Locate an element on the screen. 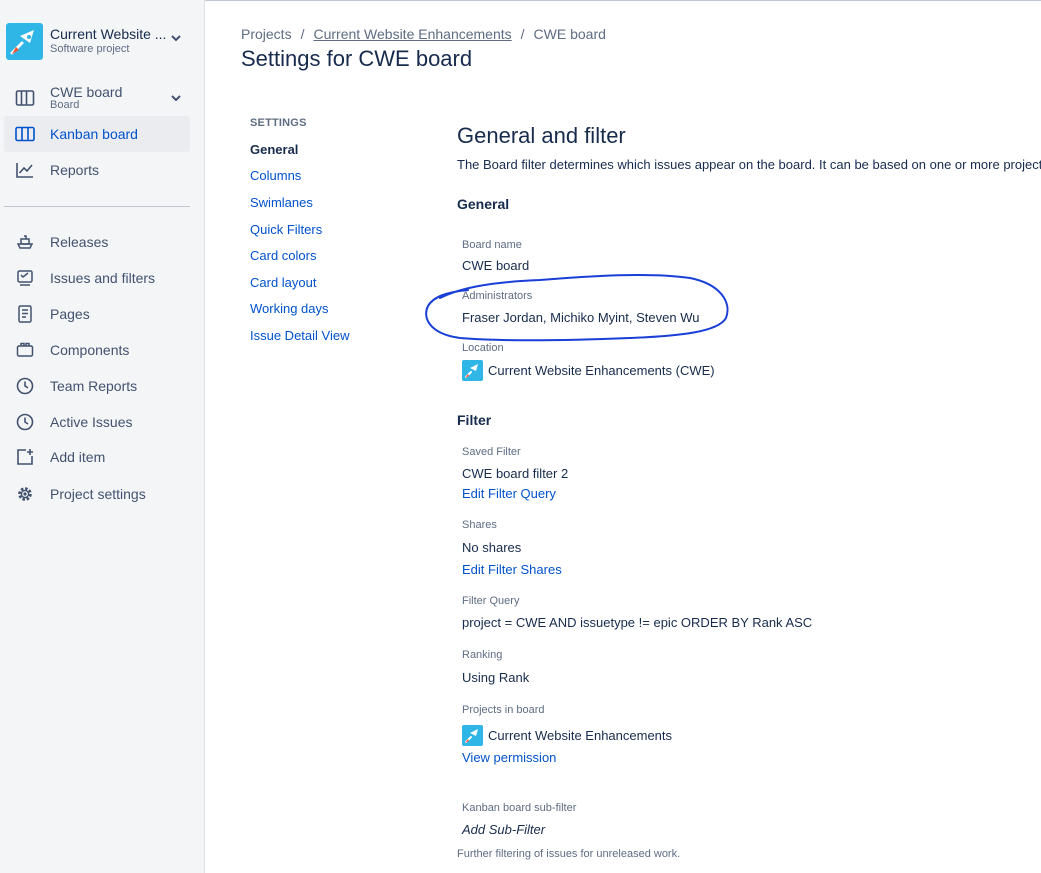  sidebar-item-issues-and-filters: Issues and filters is located at coordinates (97, 278).